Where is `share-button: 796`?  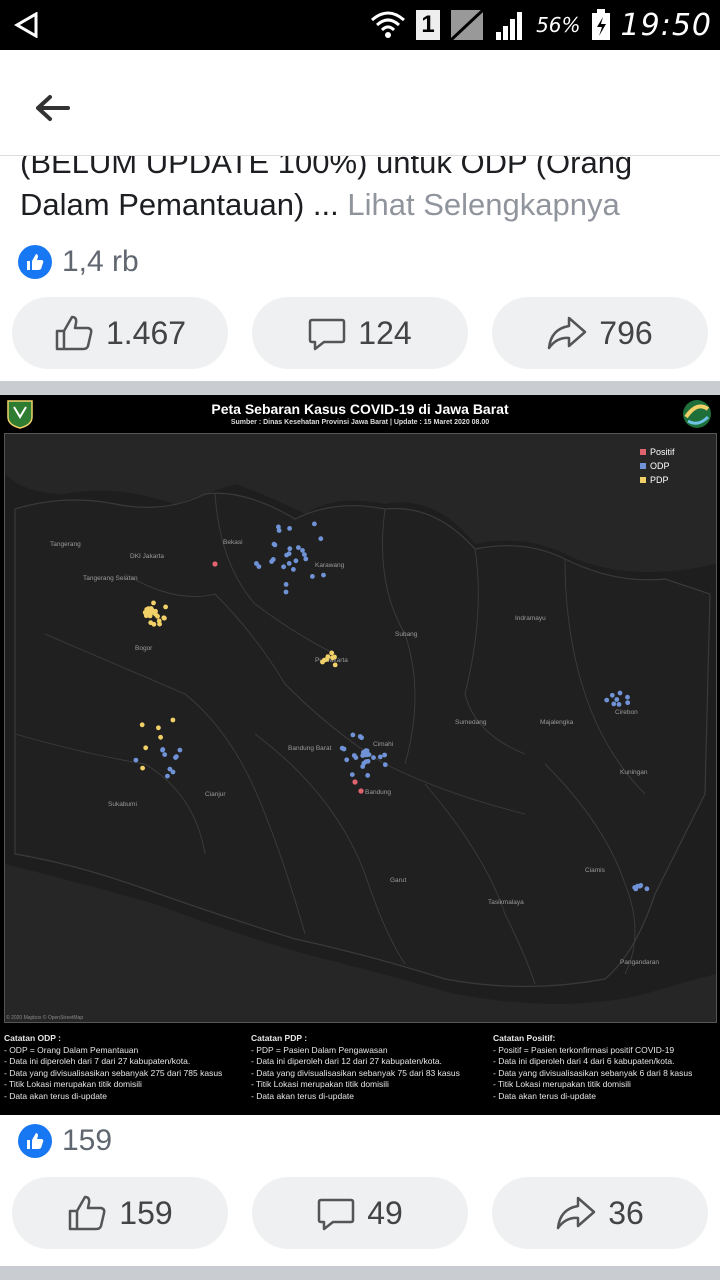
share-button: 796 is located at coordinates (600, 333).